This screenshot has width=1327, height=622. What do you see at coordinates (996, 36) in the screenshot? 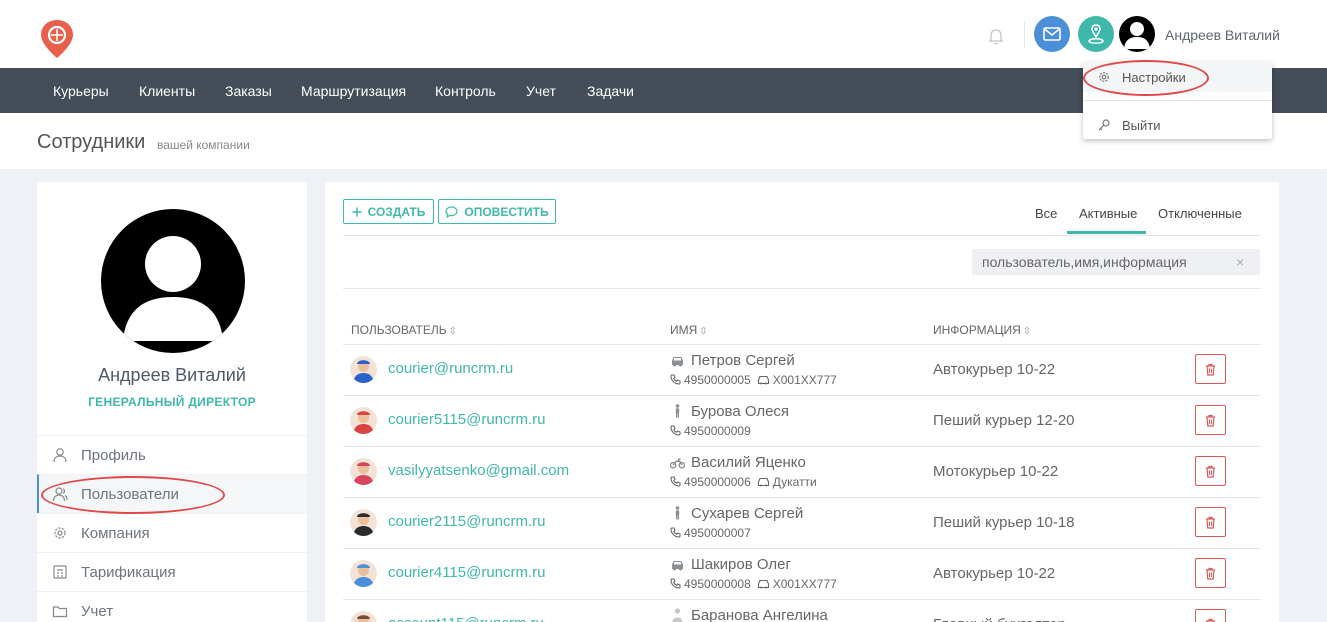
I see `bell-icon` at bounding box center [996, 36].